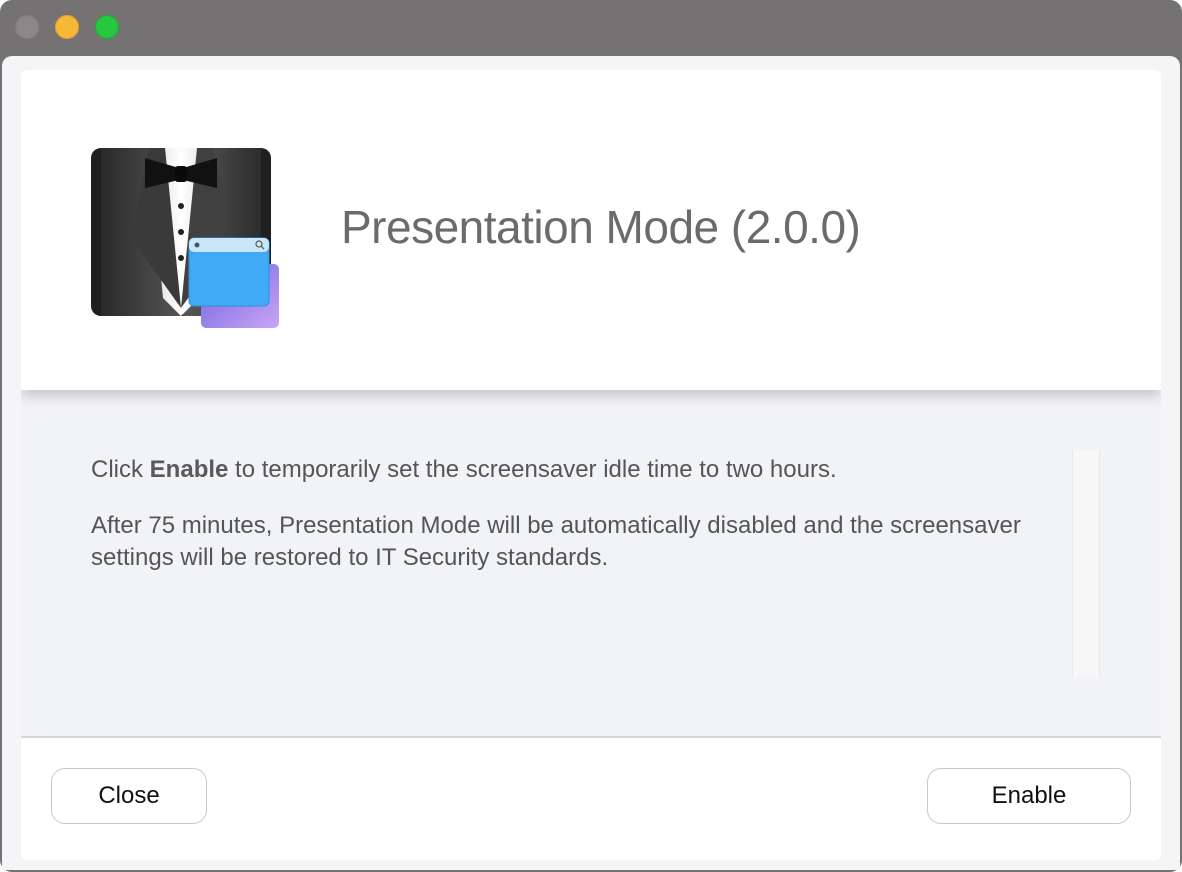 This screenshot has height=872, width=1182. Describe the element at coordinates (591, 28) in the screenshot. I see `title-bar` at that location.